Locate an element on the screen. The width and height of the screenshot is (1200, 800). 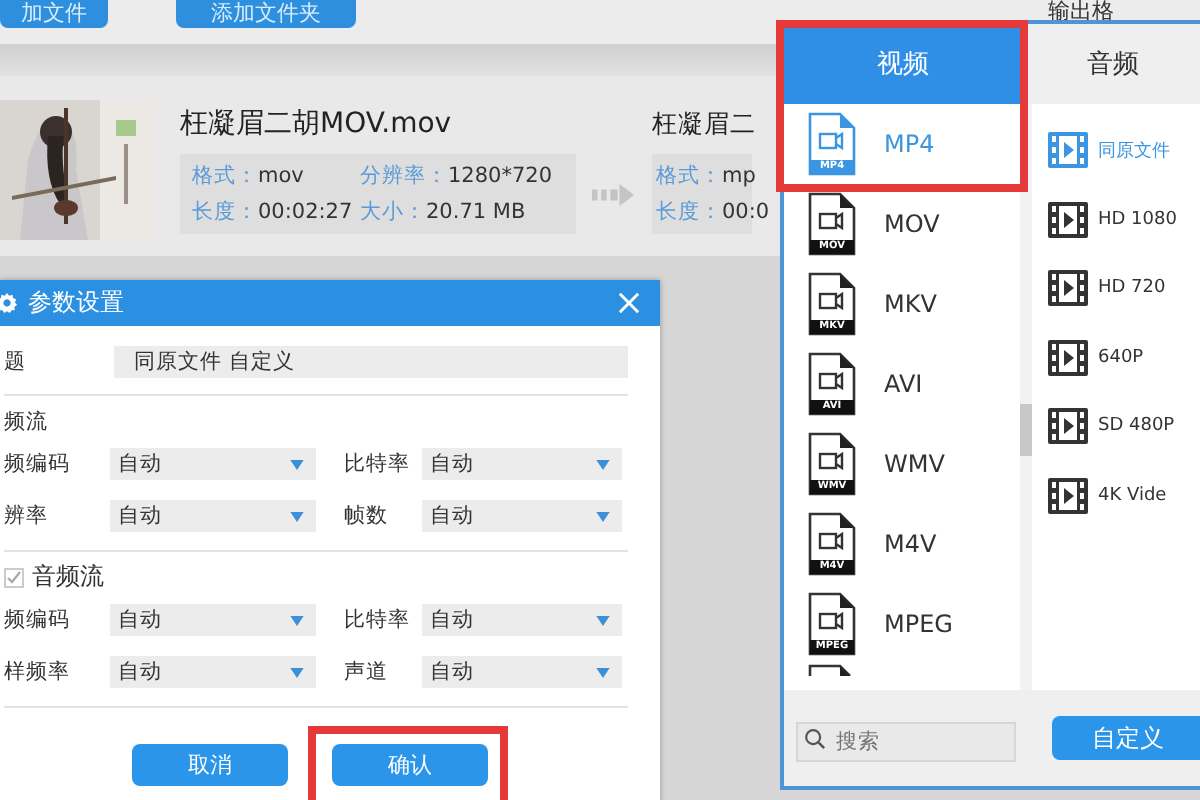
search-field: 搜索 is located at coordinates (906, 742).